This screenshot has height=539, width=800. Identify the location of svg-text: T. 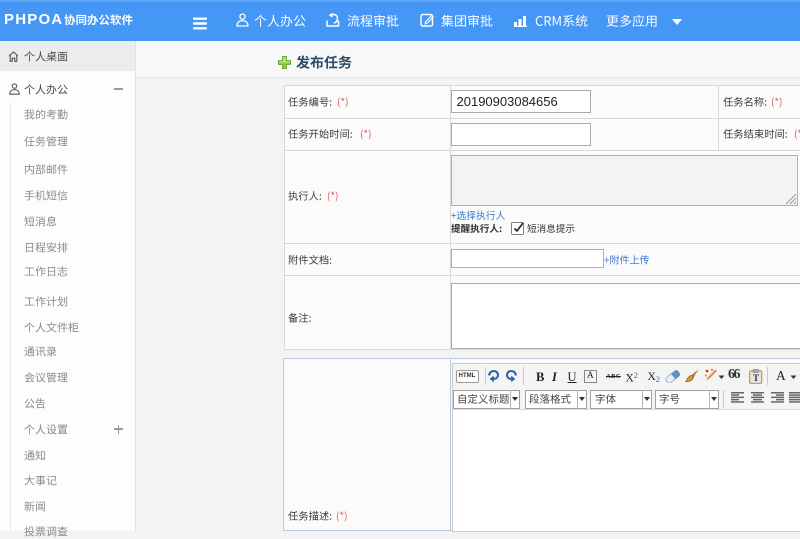
(755, 379).